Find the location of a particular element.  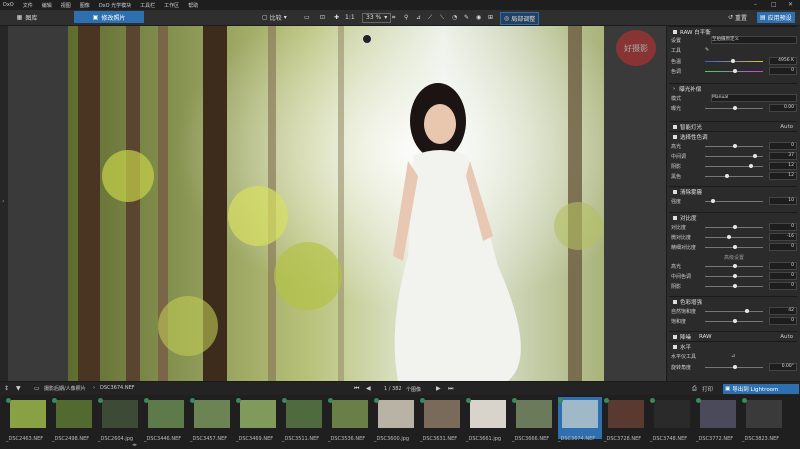

menu-edit: 编辑 is located at coordinates (47, 5).